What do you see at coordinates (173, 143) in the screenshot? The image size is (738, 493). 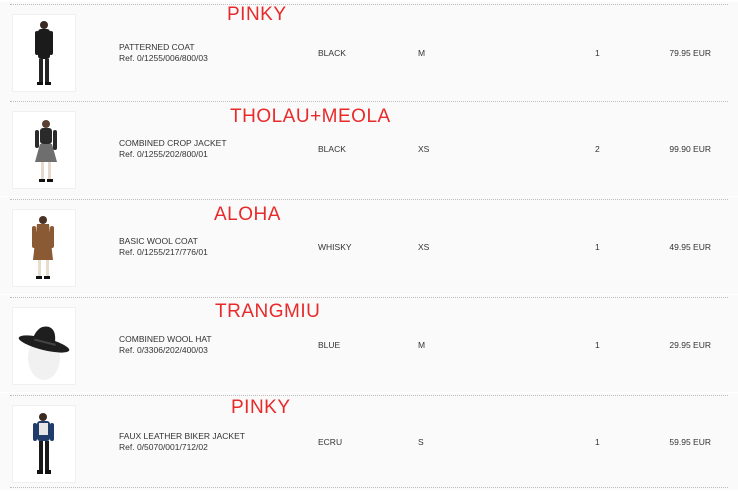 I see `product-name: COMBINED CROP JACKET` at bounding box center [173, 143].